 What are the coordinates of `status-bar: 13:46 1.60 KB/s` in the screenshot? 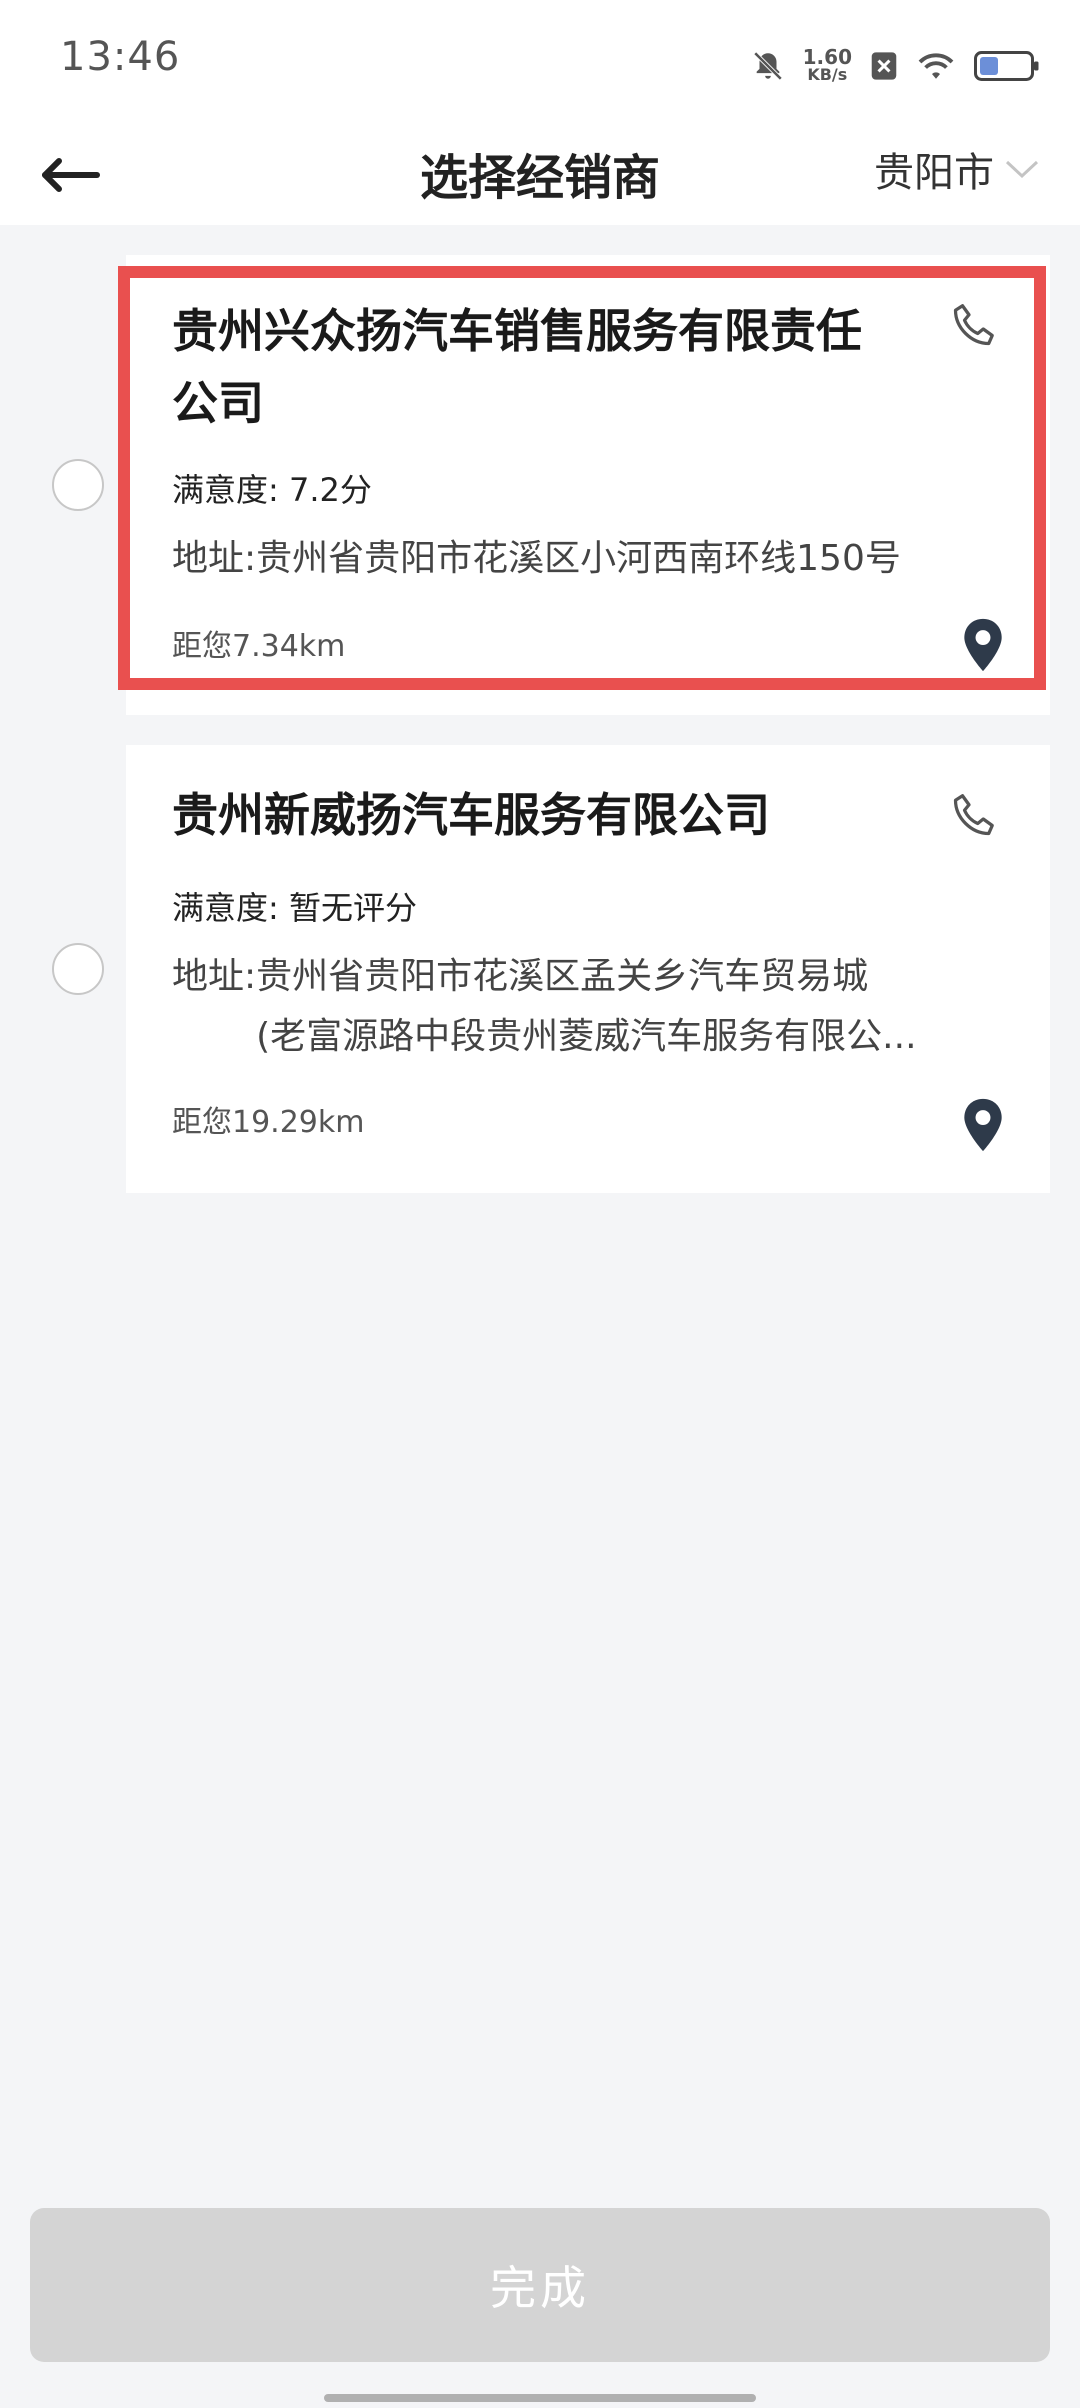 It's located at (540, 60).